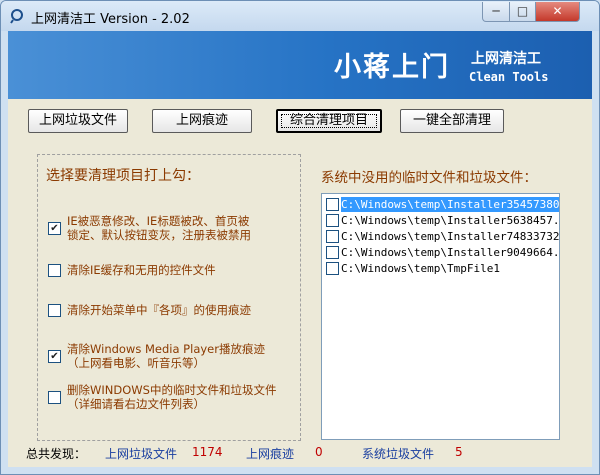 This screenshot has height=475, width=600. What do you see at coordinates (398, 454) in the screenshot?
I see `status-system-label: 系统垃圾文件` at bounding box center [398, 454].